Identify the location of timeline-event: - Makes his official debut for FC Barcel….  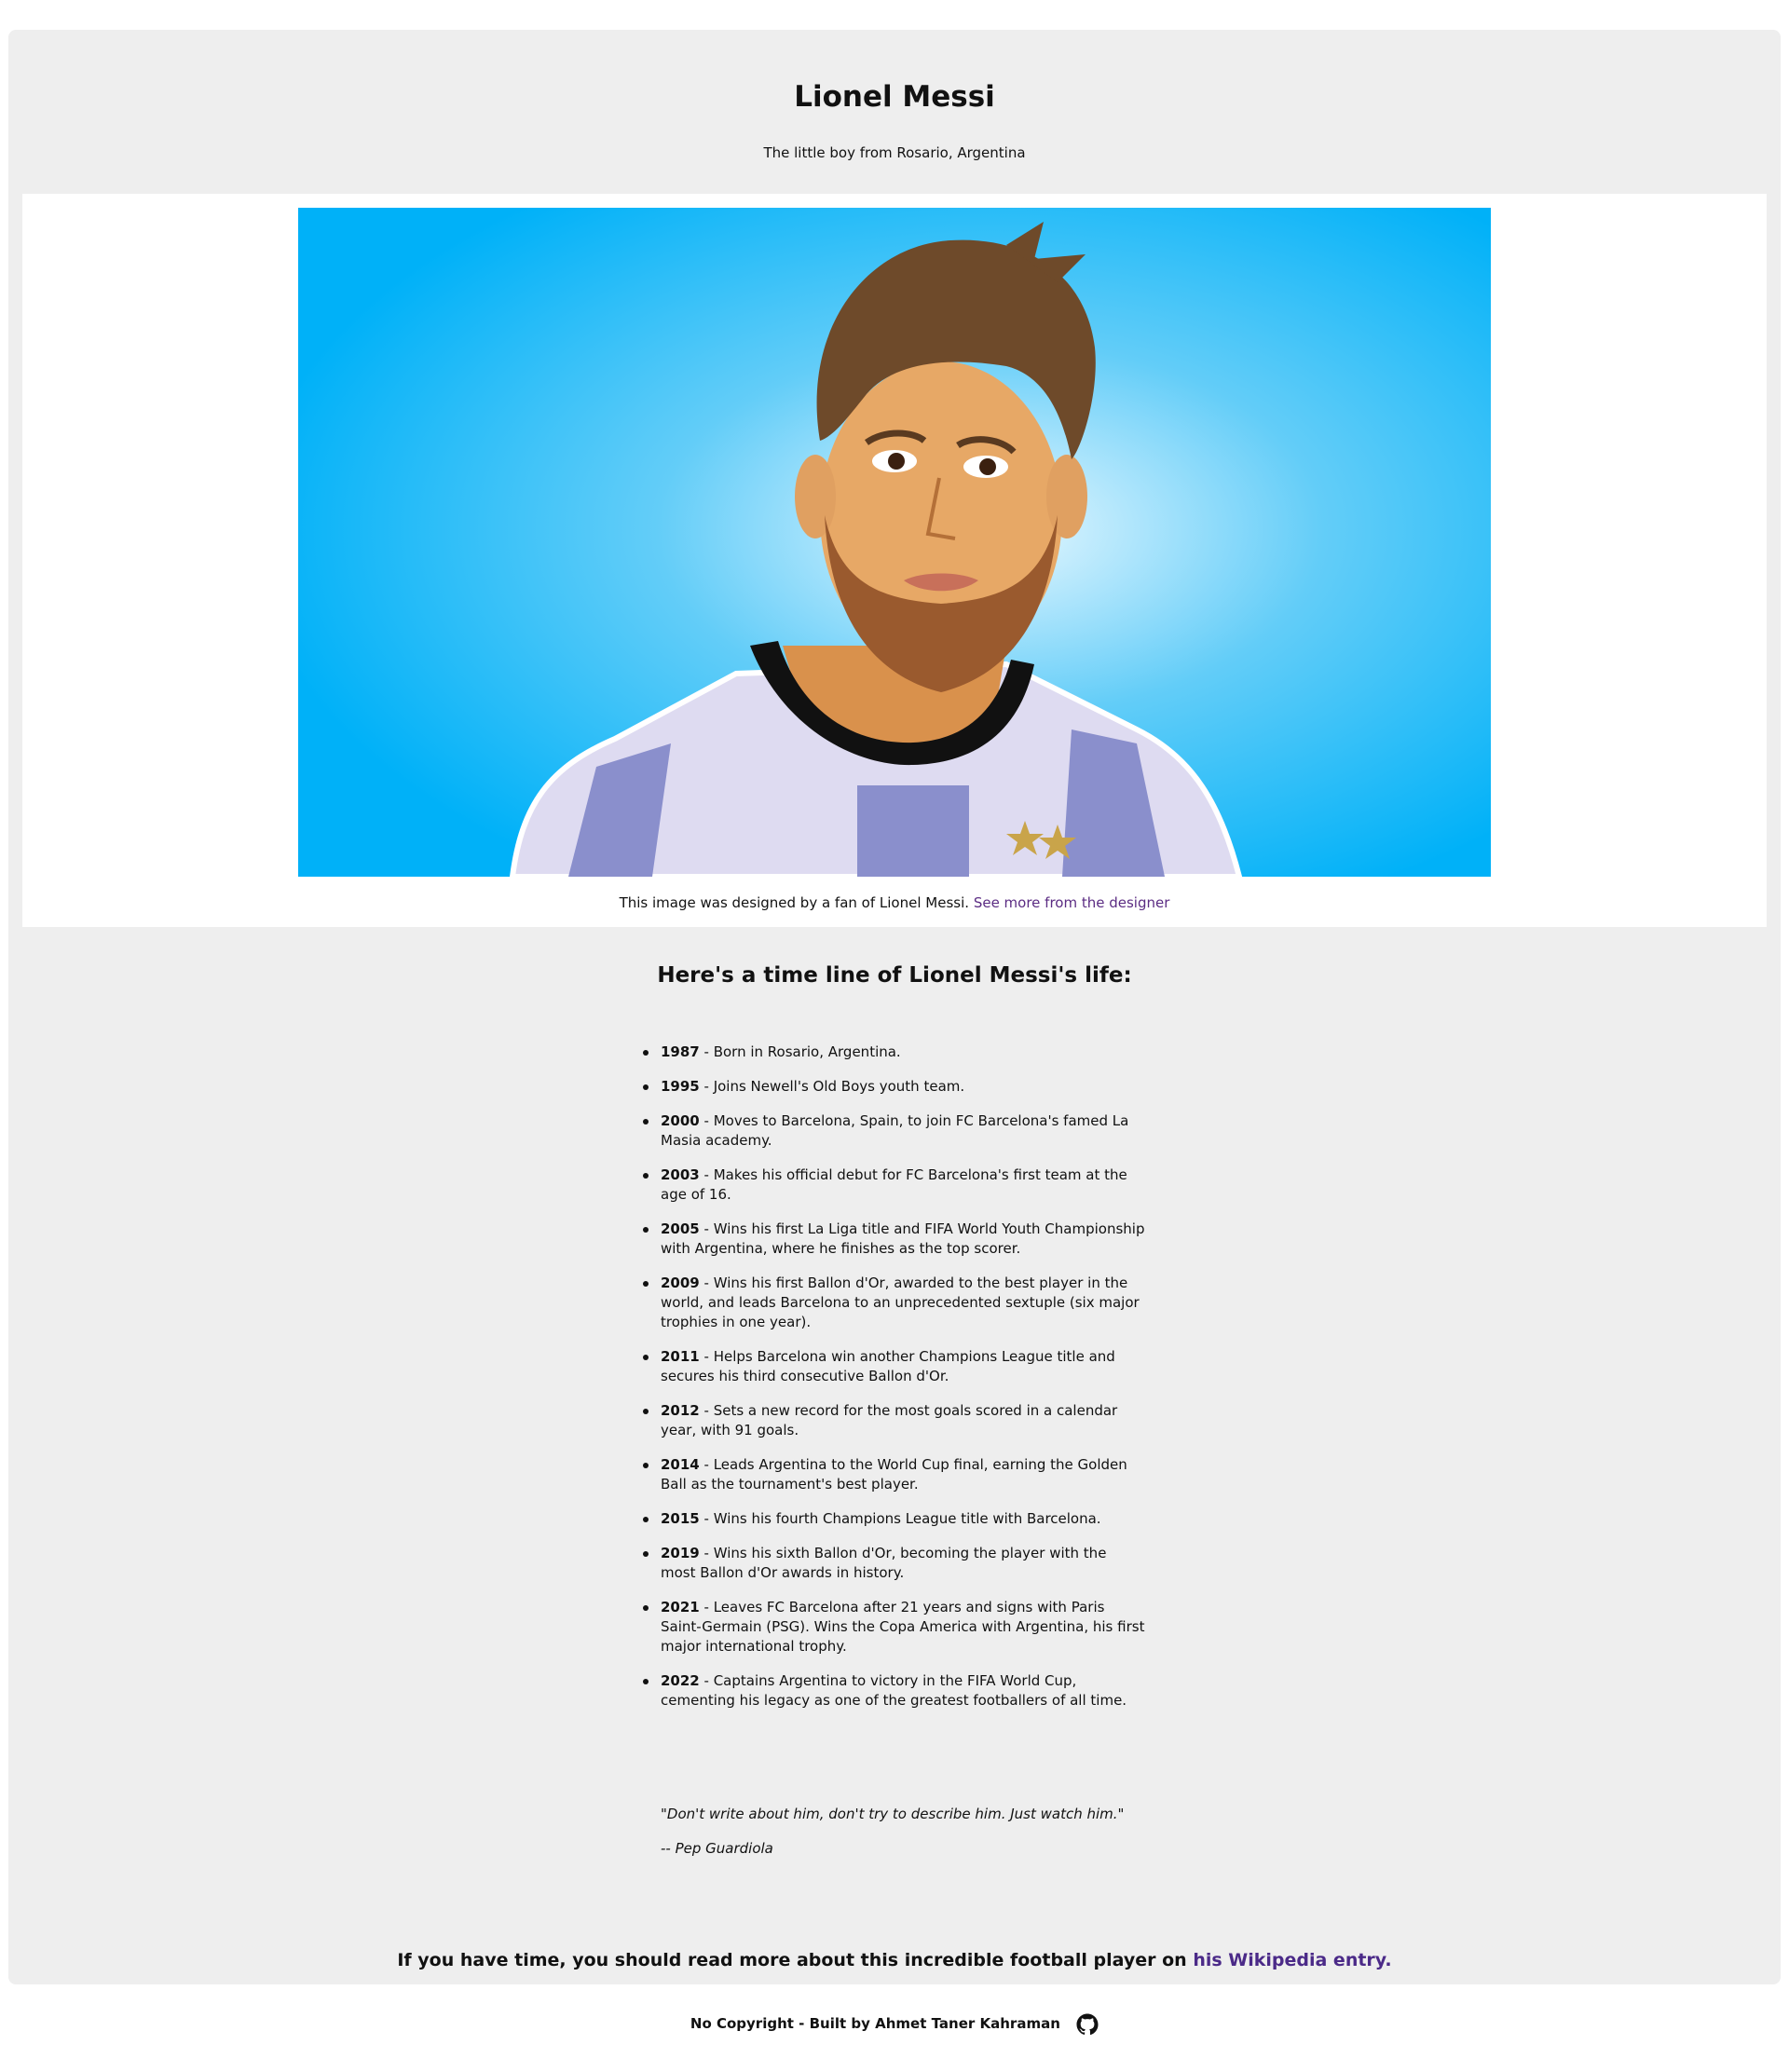
(894, 1185).